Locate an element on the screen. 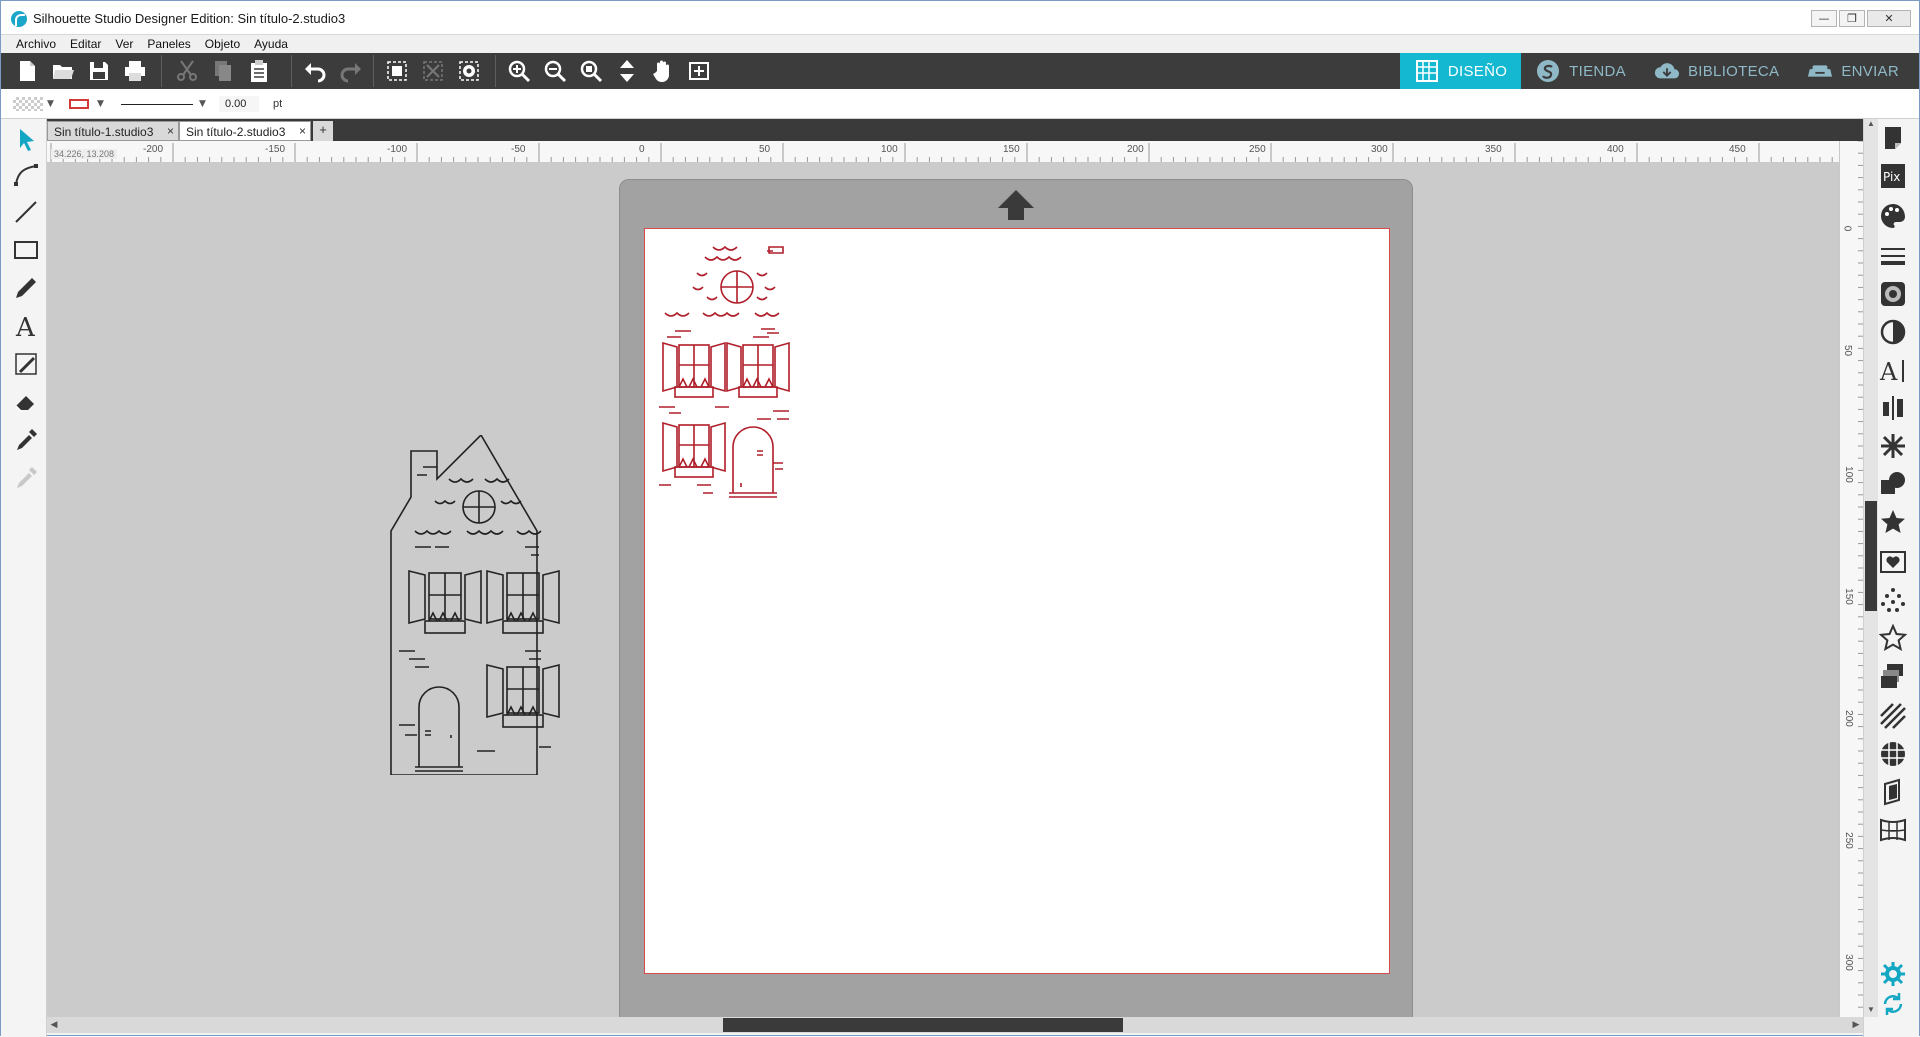  tab-design-label: DISEÑO is located at coordinates (1477, 71).